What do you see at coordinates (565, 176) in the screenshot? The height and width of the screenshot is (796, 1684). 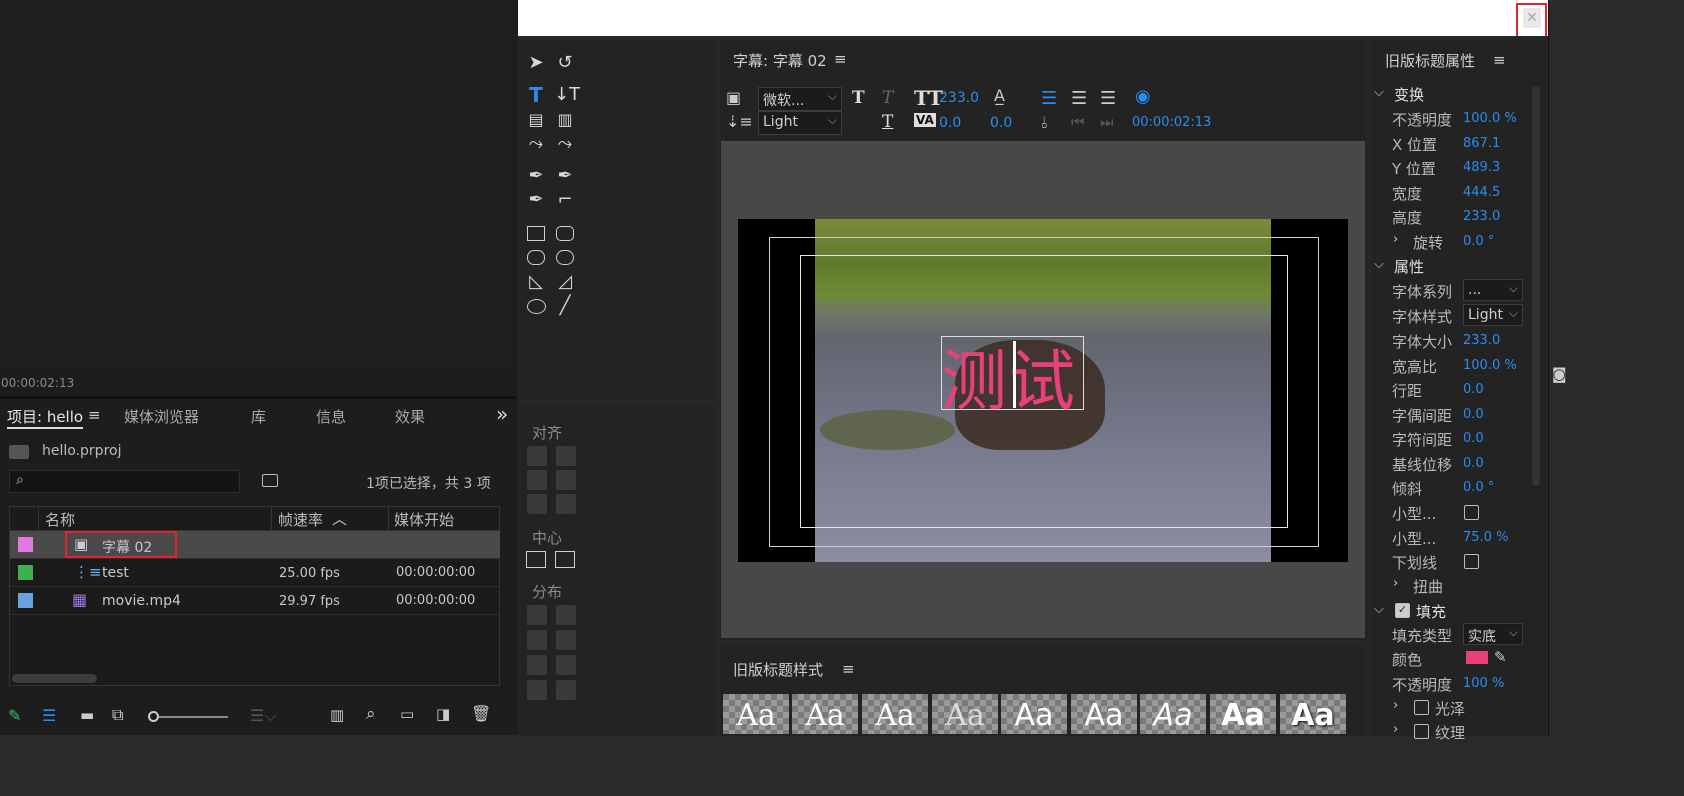 I see `delete-anchor-tool-icon: ✒` at bounding box center [565, 176].